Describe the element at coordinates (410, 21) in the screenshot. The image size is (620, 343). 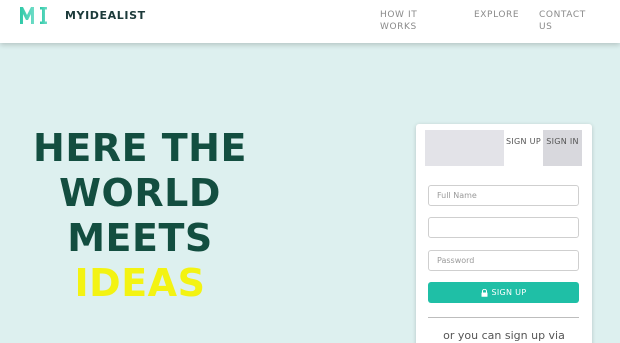
I see `nav-how-it-works: HOW IT WORKS` at that location.